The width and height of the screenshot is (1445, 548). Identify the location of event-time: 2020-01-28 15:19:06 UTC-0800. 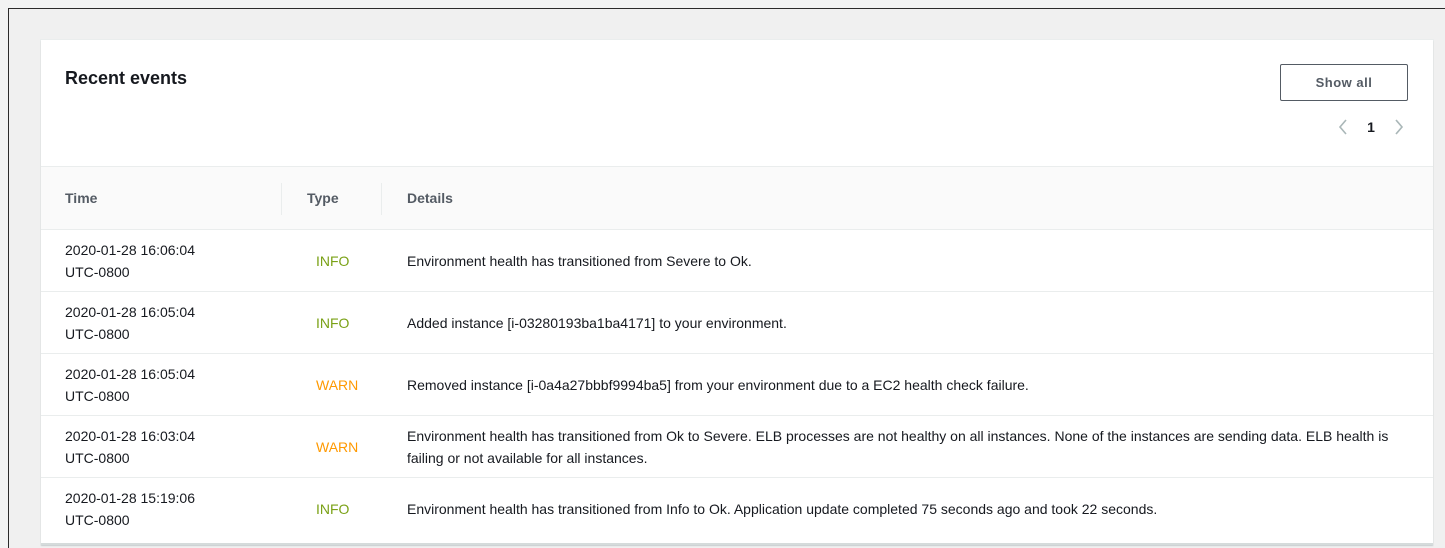
(165, 508).